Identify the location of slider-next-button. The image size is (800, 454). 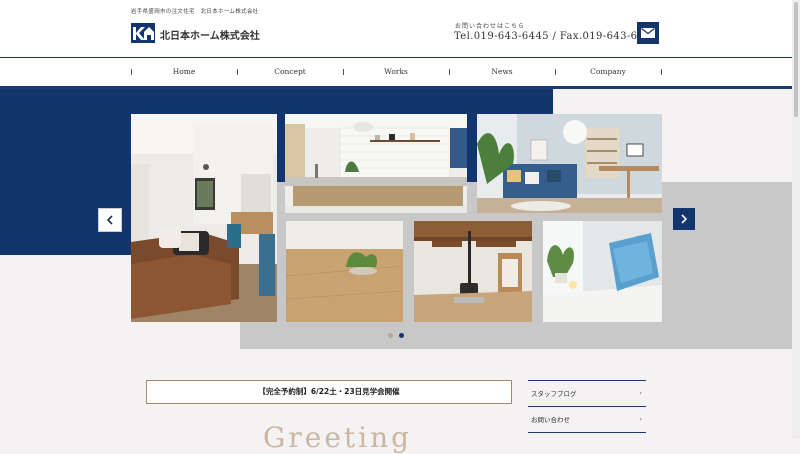
(684, 219).